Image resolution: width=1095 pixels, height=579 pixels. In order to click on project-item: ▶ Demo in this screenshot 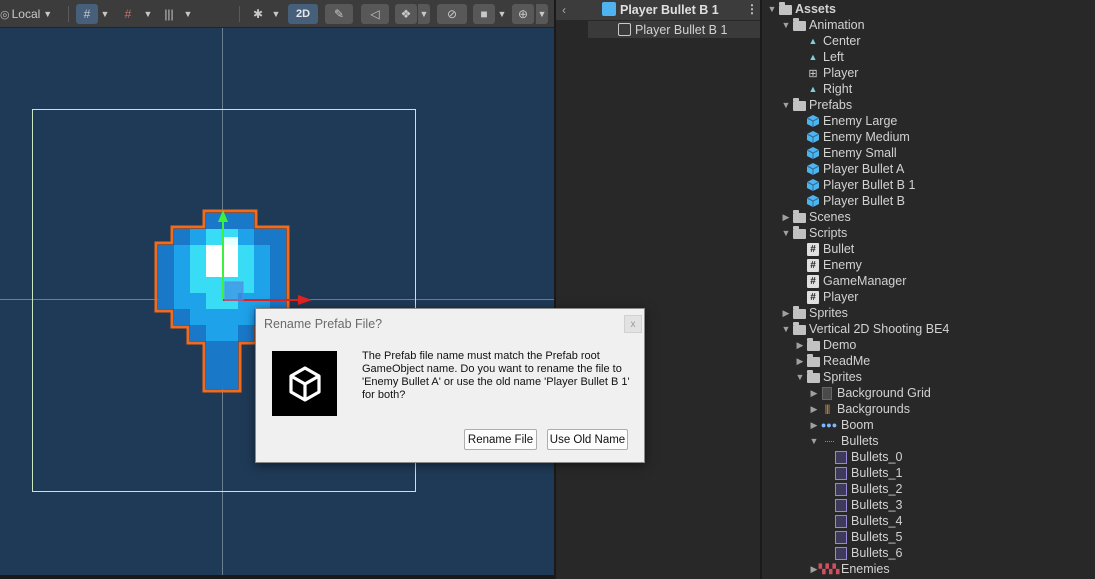, I will do `click(825, 345)`.